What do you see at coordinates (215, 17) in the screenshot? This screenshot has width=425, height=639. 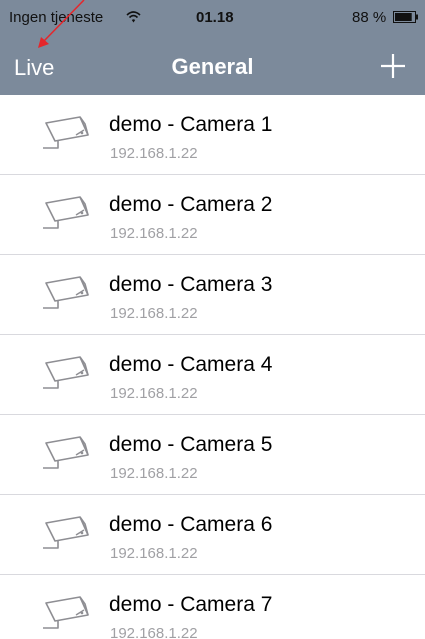 I see `clock: 01.18` at bounding box center [215, 17].